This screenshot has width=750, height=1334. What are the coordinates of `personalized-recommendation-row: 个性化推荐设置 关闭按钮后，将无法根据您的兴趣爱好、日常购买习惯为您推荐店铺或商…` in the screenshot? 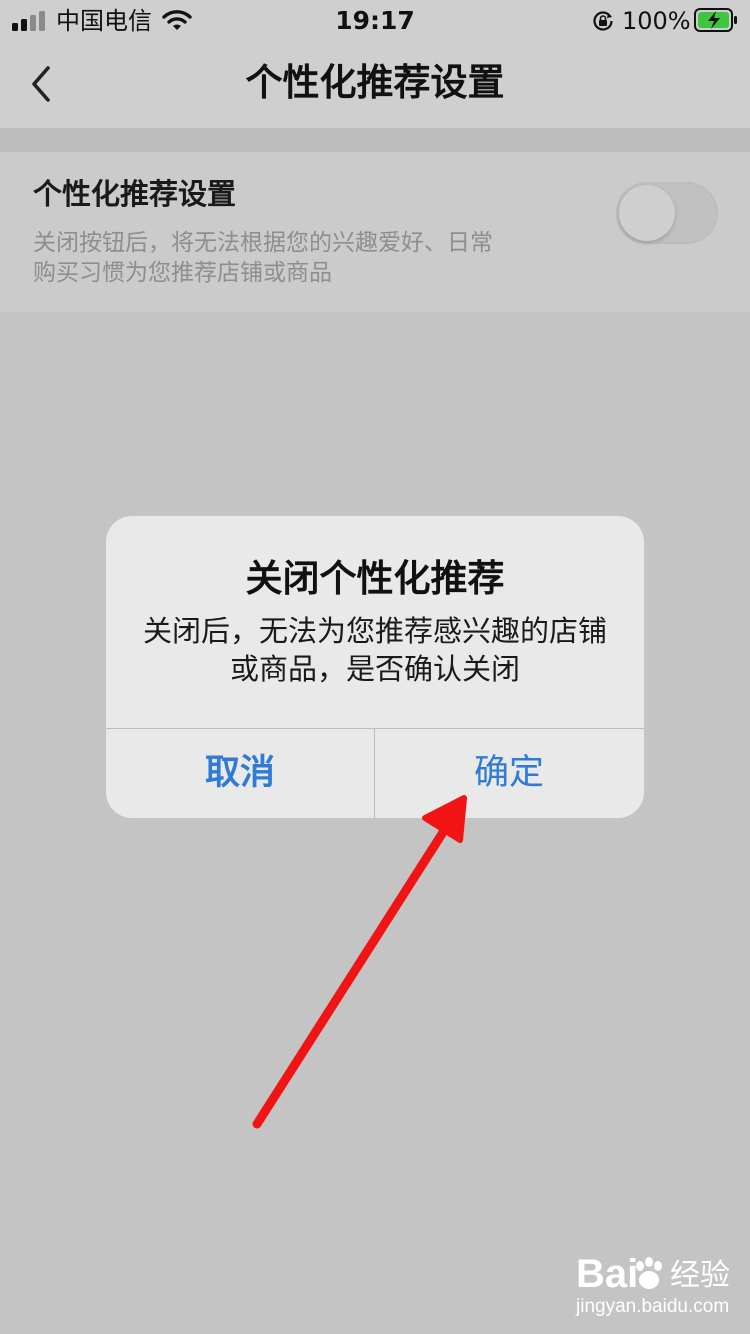 It's located at (375, 232).